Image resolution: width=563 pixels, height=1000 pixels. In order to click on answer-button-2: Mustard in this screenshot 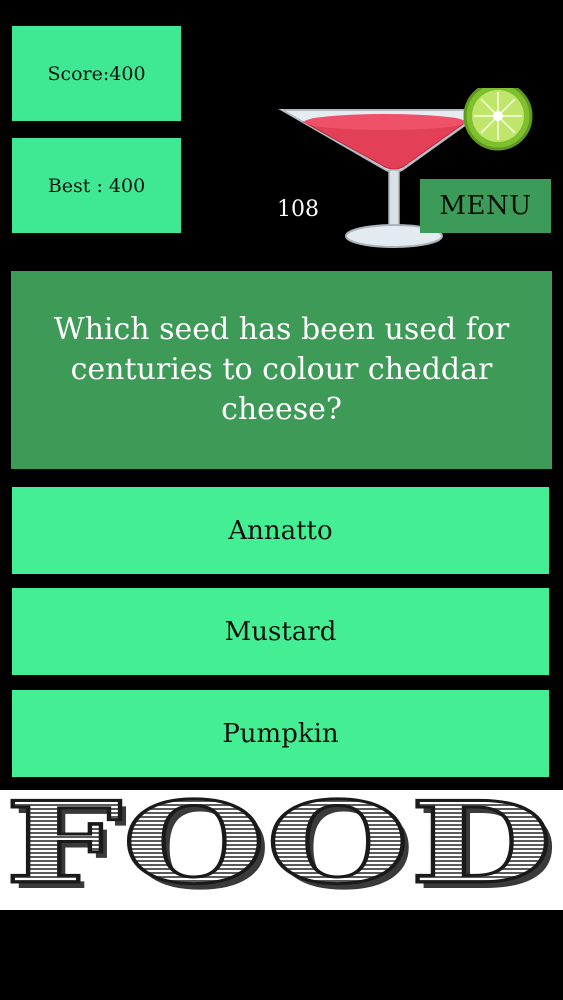, I will do `click(280, 631)`.